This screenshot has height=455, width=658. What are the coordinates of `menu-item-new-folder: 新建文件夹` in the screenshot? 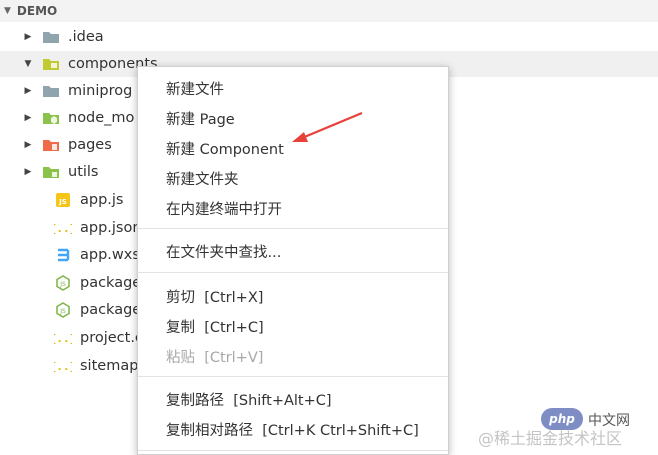 It's located at (293, 178).